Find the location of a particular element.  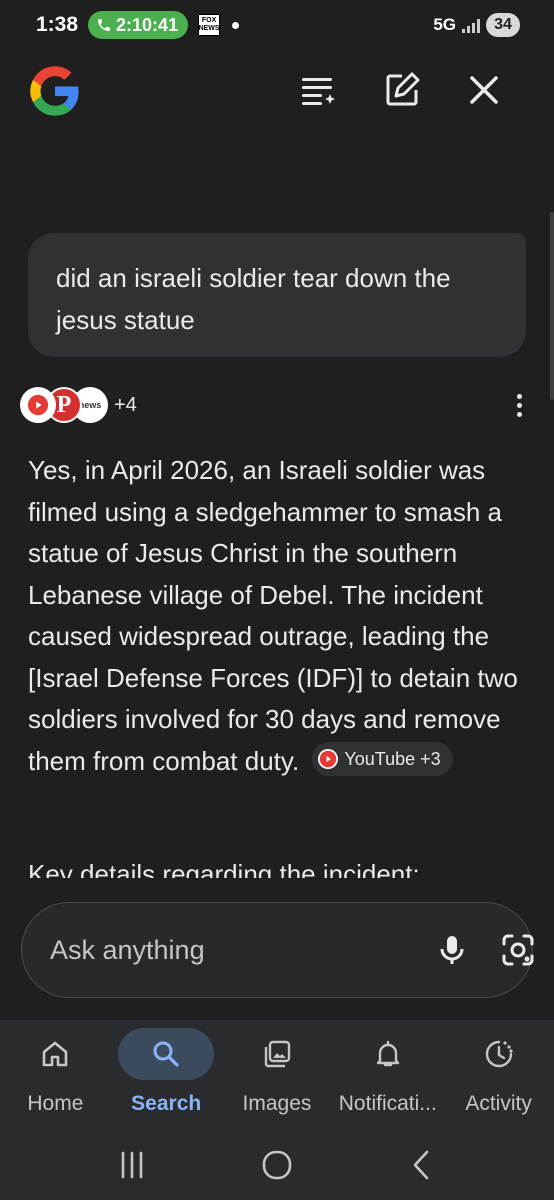

home-system-button is located at coordinates (277, 1165).